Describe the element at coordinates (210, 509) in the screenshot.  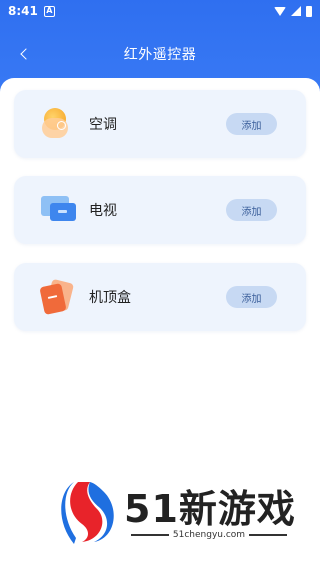
I see `watermark-brand: 51新游戏` at that location.